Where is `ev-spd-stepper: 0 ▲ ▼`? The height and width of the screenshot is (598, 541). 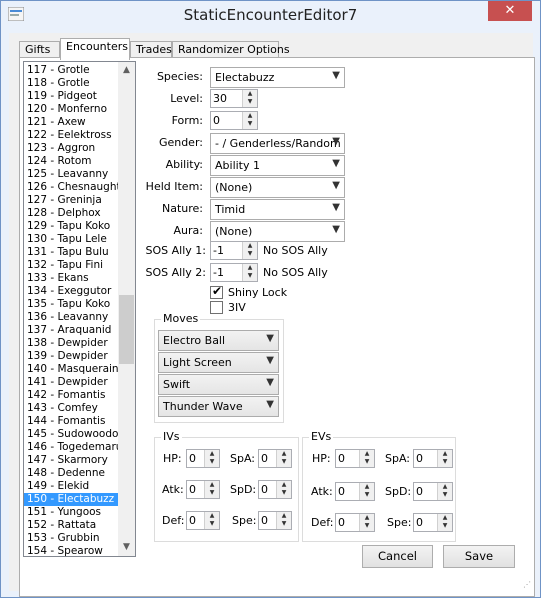 ev-spd-stepper: 0 ▲ ▼ is located at coordinates (433, 491).